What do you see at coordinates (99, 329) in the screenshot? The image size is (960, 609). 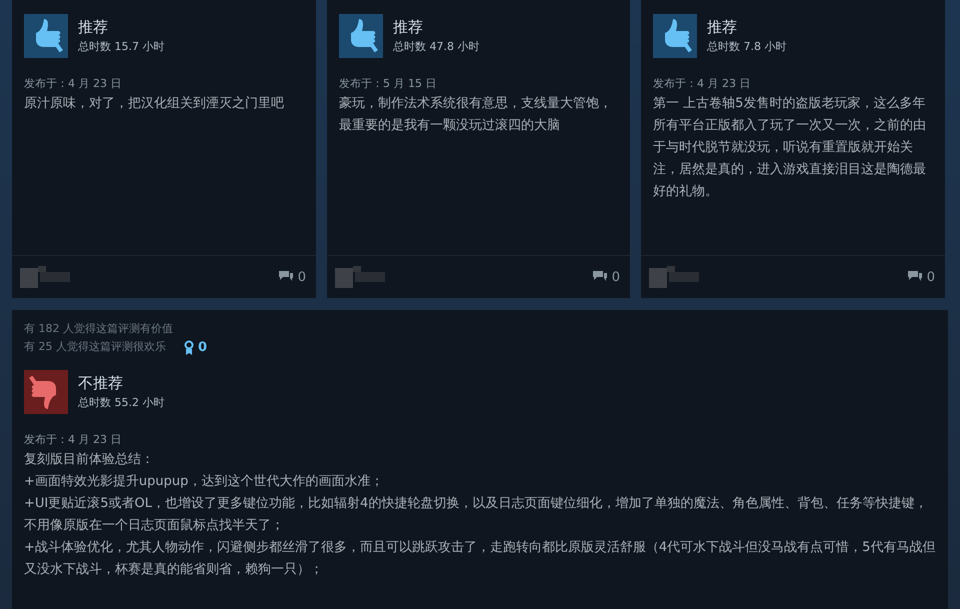 I see `helpful-count: 有 182 人觉得这篇评测有价值` at bounding box center [99, 329].